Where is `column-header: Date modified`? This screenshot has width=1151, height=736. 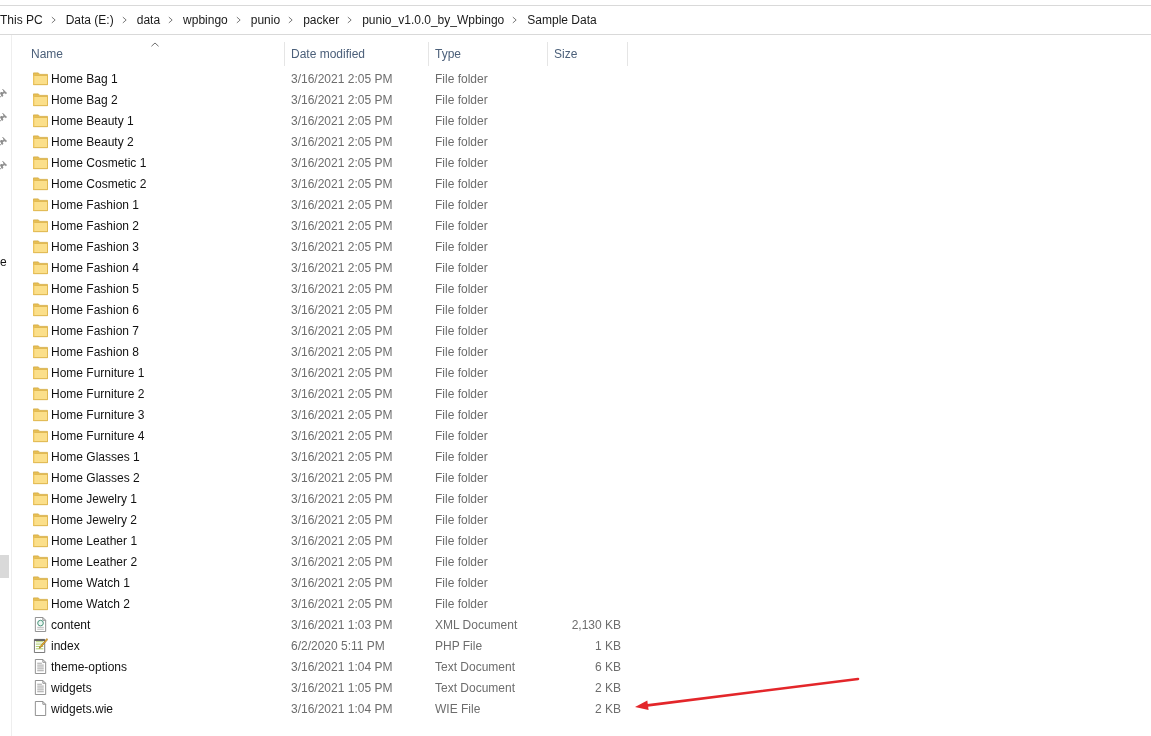 column-header: Date modified is located at coordinates (357, 54).